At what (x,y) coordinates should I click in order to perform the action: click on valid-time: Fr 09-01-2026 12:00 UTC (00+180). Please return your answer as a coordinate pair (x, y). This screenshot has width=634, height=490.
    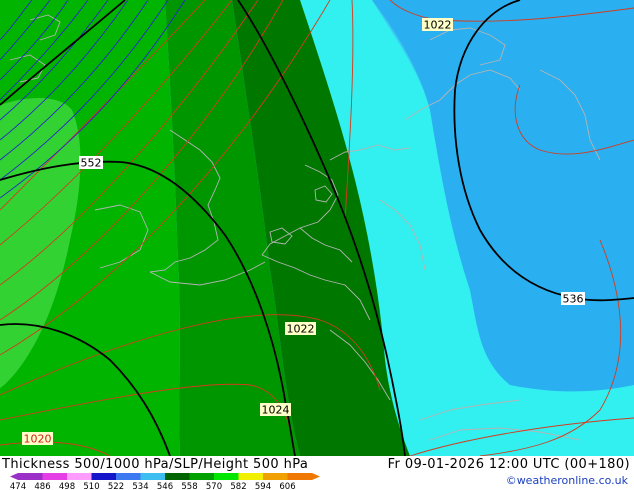
    Looking at the image, I should click on (508, 464).